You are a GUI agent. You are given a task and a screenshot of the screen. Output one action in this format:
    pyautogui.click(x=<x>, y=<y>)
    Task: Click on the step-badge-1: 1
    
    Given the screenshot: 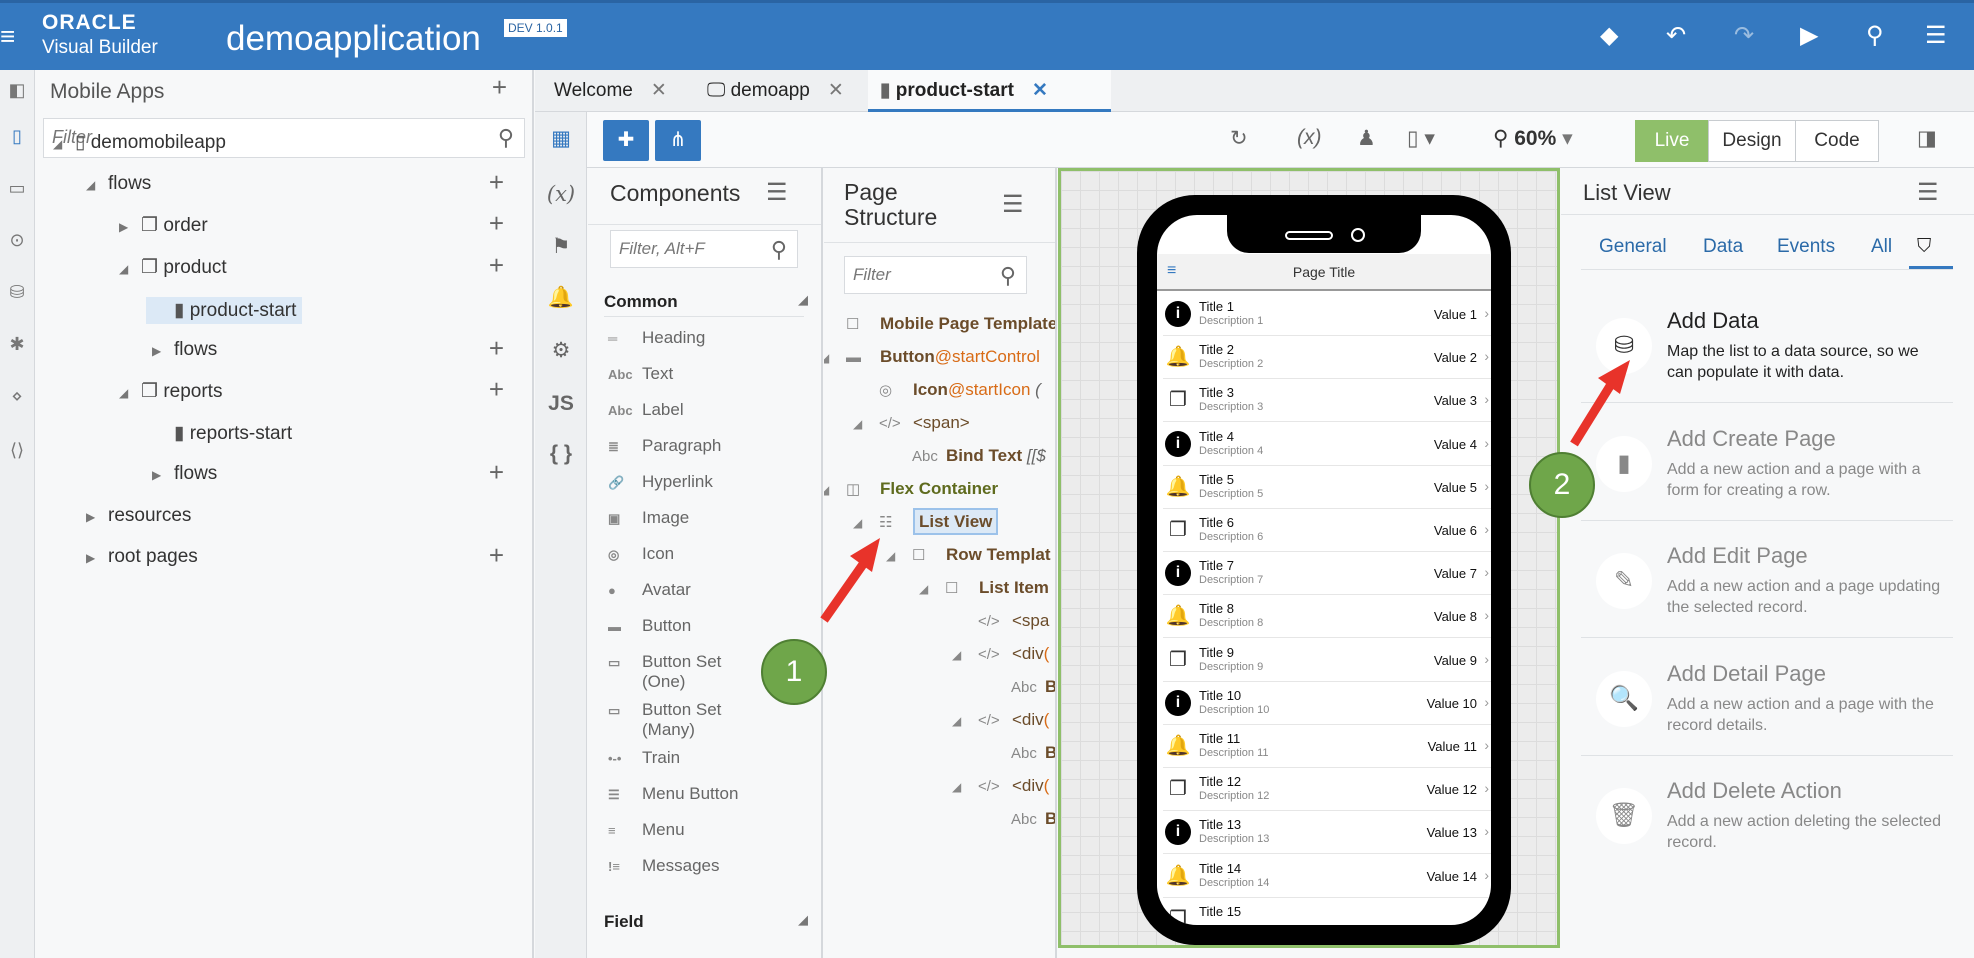 What is the action you would take?
    pyautogui.click(x=794, y=672)
    